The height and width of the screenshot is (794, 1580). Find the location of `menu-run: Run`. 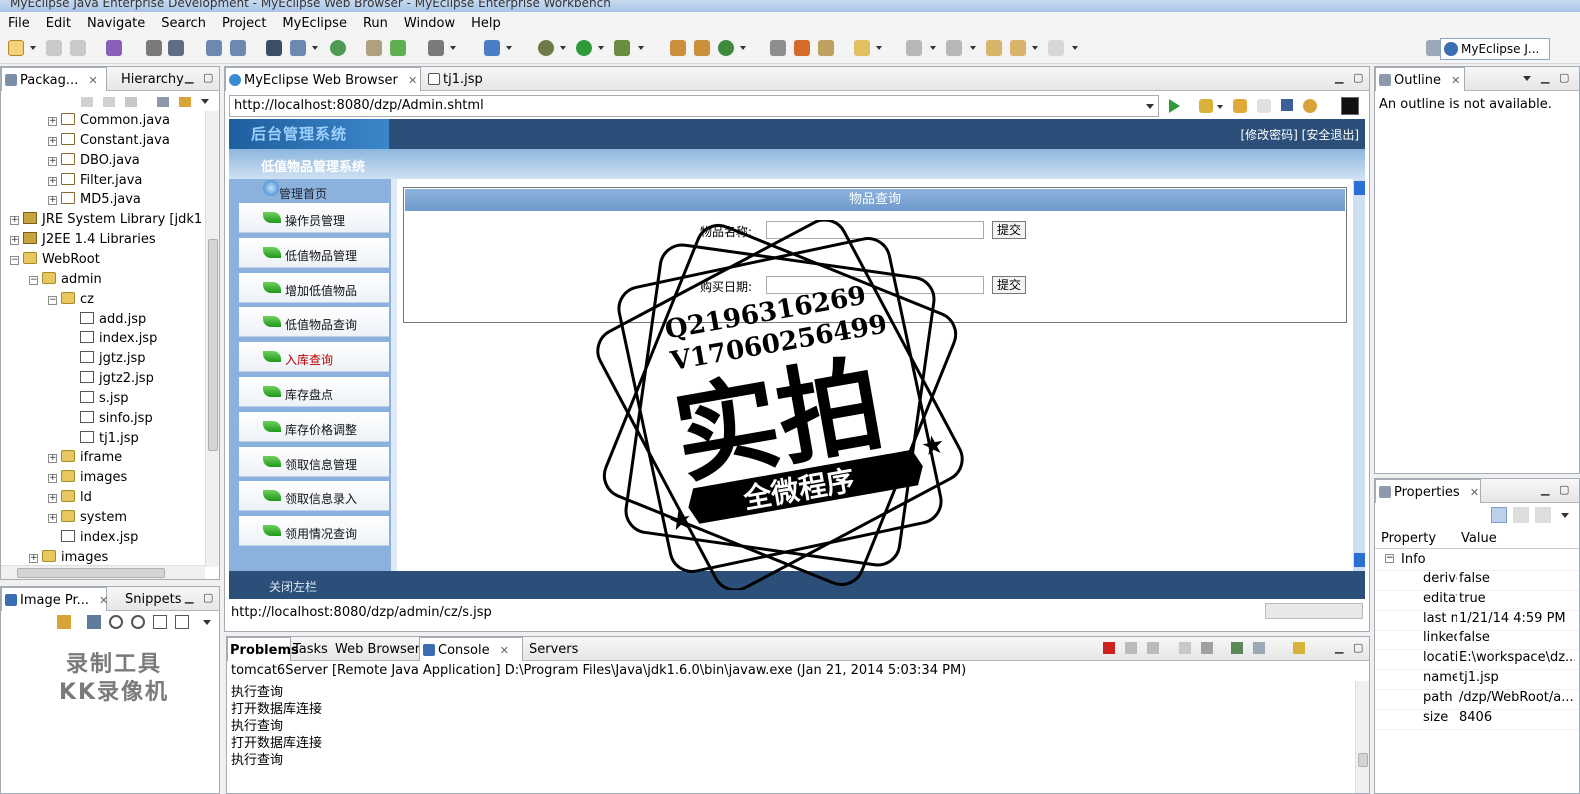

menu-run: Run is located at coordinates (375, 23).